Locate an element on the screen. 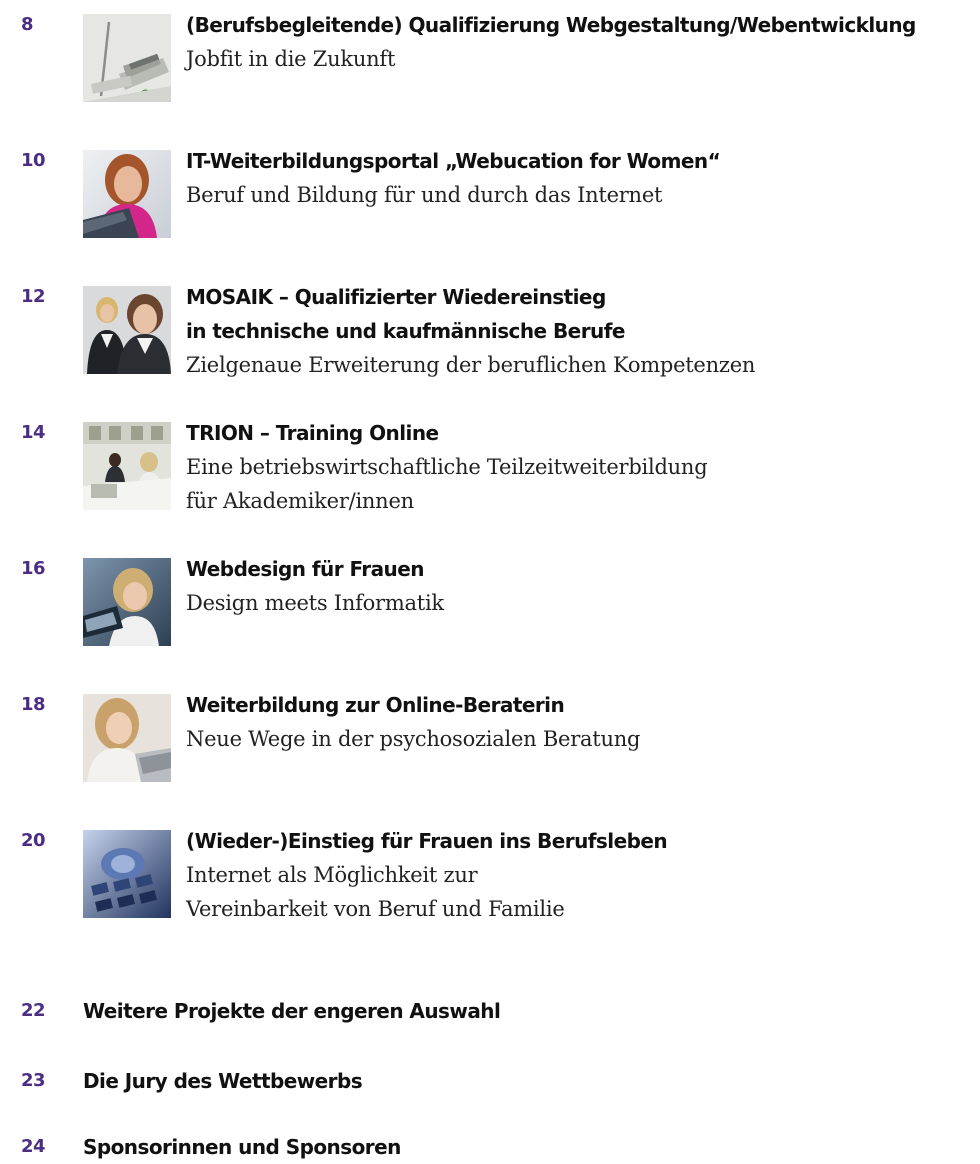 This screenshot has height=1164, width=980. page-number: 18 is located at coordinates (33, 704).